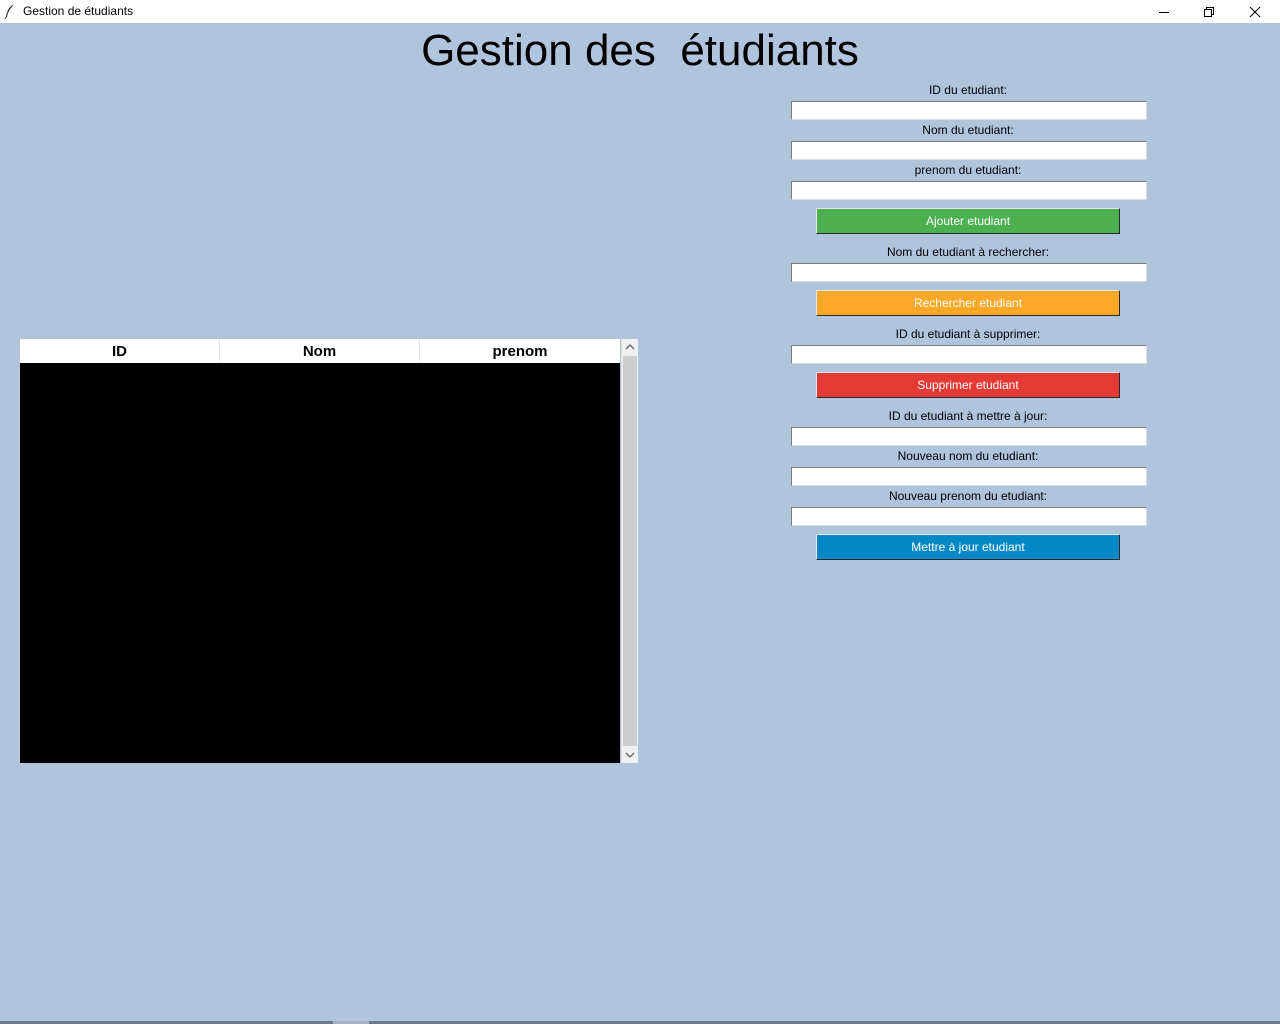 The image size is (1280, 1024). I want to click on vertical-scrollbar, so click(629, 551).